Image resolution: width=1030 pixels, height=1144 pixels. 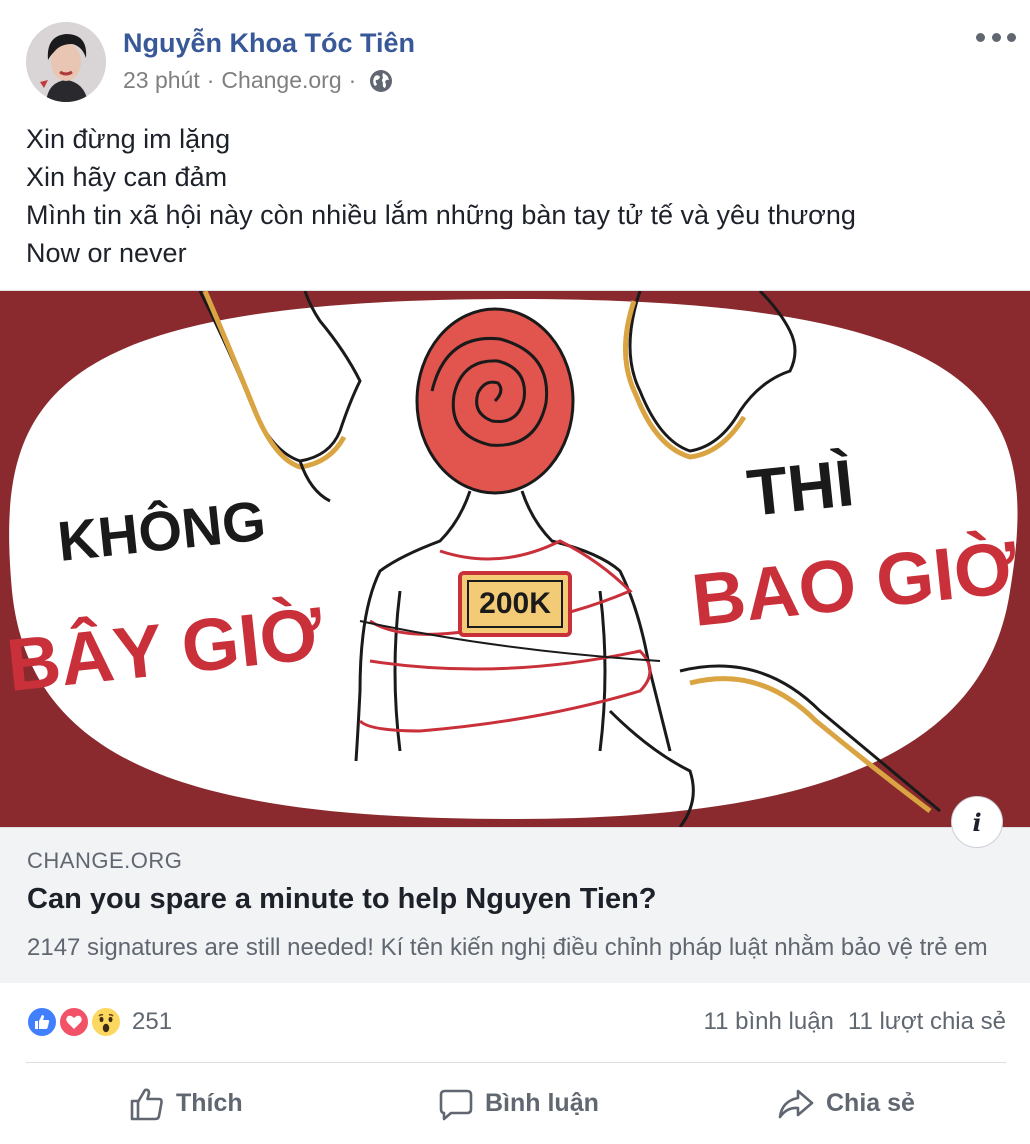 What do you see at coordinates (127, 177) in the screenshot?
I see `post-body-line: Xin hãy can đảm` at bounding box center [127, 177].